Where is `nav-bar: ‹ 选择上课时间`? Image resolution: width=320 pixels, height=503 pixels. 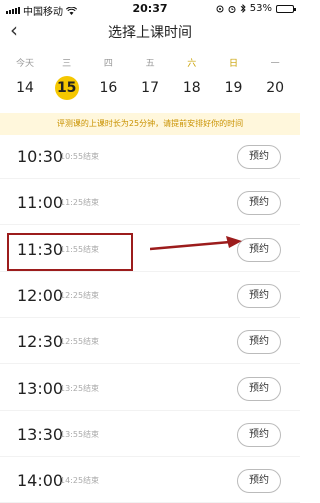
nav-bar: ‹ 选择上课时间 is located at coordinates (150, 31).